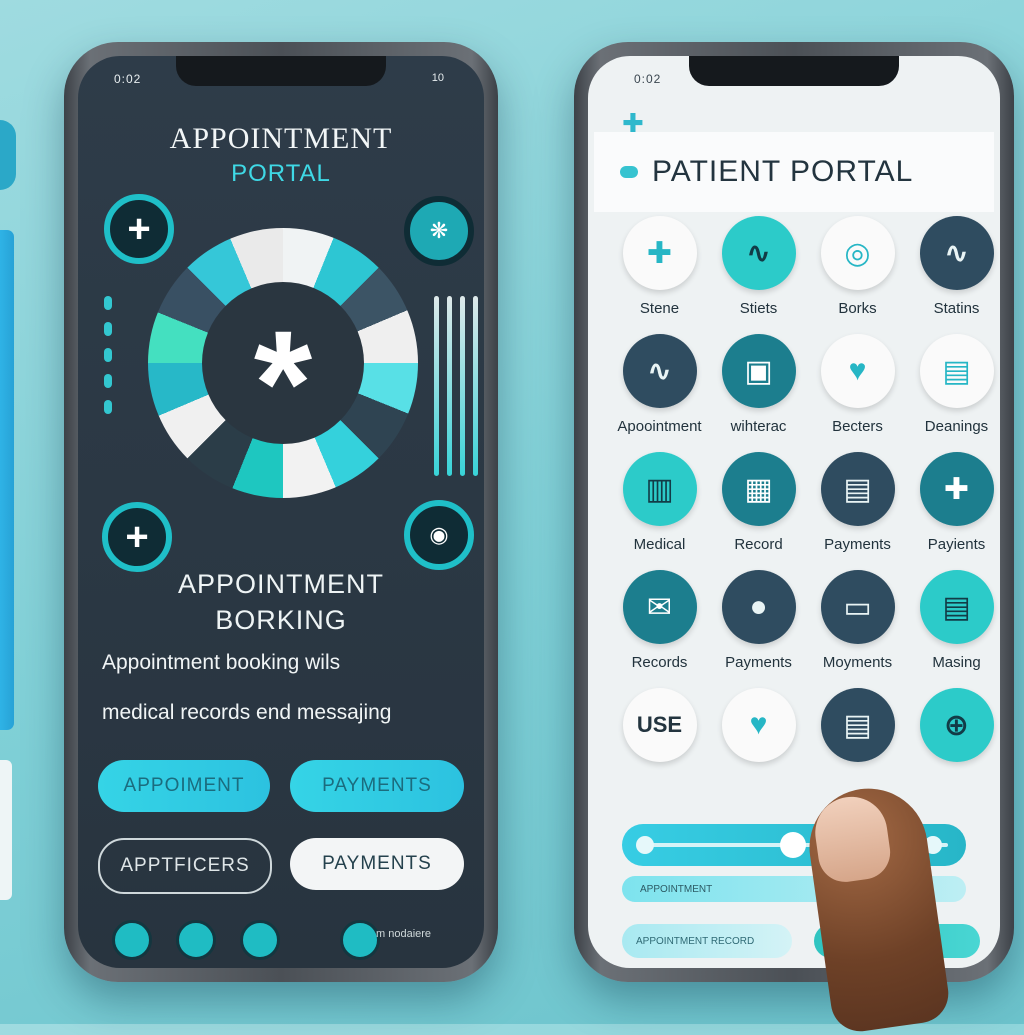 This screenshot has width=1024, height=1035. I want to click on tile-moyments: ▭ Moyments, so click(857, 622).